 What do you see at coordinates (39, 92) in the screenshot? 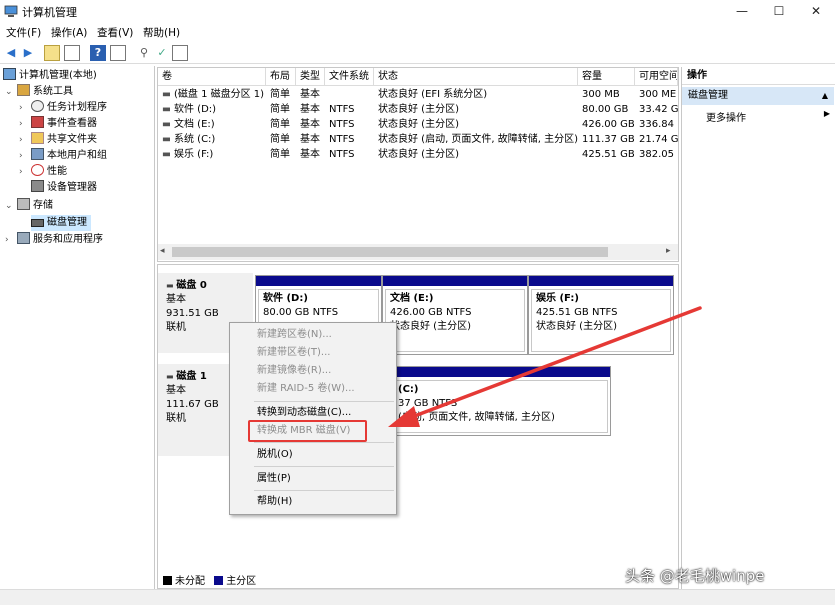
I see `tree-system-tools: ⌄ 系统工具` at bounding box center [39, 92].